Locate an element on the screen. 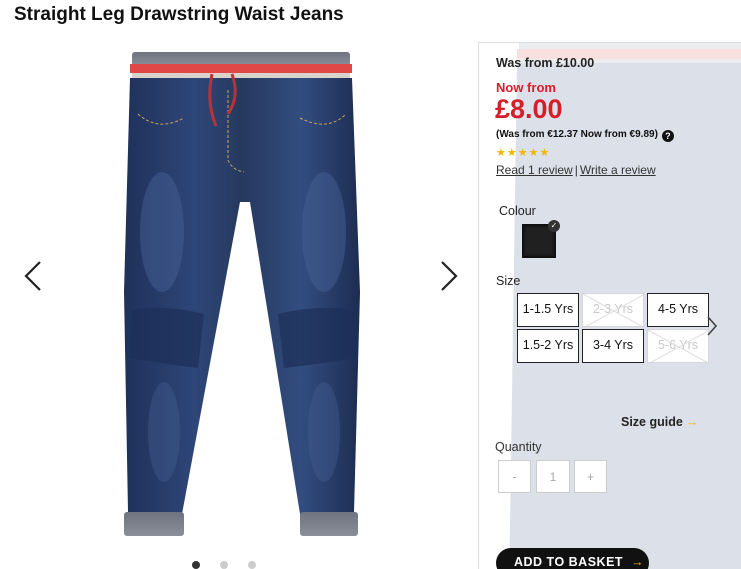  euro-price-info: (Was from €12.37 Now from €9.89)? is located at coordinates (585, 135).